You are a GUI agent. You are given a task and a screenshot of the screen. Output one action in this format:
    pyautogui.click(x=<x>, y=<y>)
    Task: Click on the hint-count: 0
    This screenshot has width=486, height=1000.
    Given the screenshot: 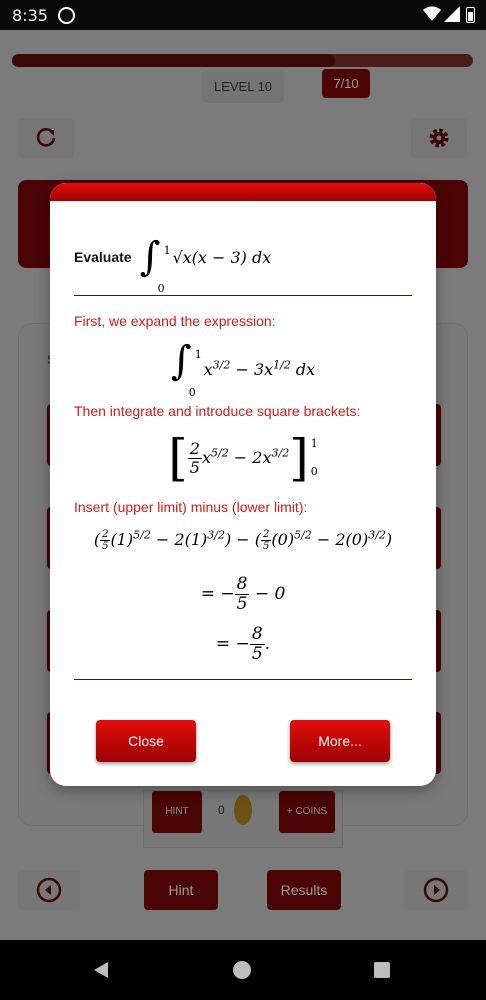 What is the action you would take?
    pyautogui.click(x=221, y=810)
    